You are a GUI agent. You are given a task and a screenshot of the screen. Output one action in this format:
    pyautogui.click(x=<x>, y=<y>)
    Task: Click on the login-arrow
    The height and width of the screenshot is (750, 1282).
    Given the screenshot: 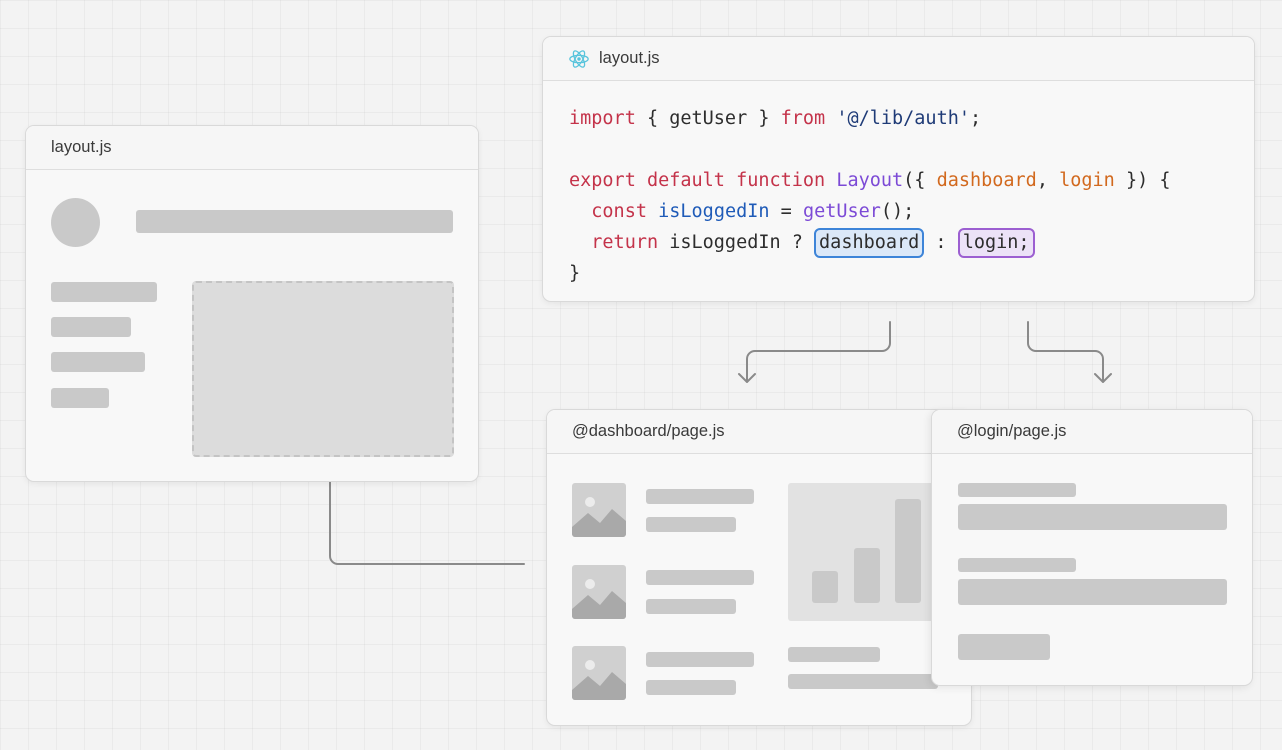 What is the action you would take?
    pyautogui.click(x=1065, y=351)
    